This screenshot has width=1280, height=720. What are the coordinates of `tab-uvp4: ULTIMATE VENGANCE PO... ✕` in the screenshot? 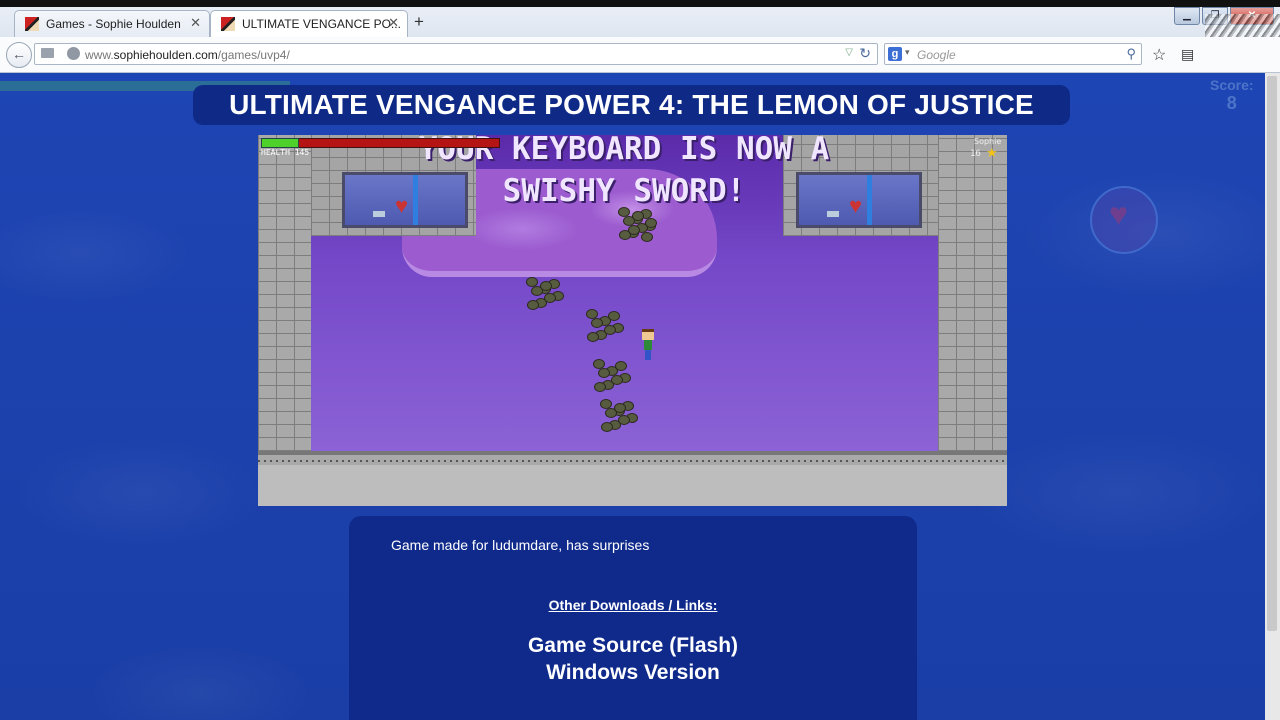 It's located at (309, 23).